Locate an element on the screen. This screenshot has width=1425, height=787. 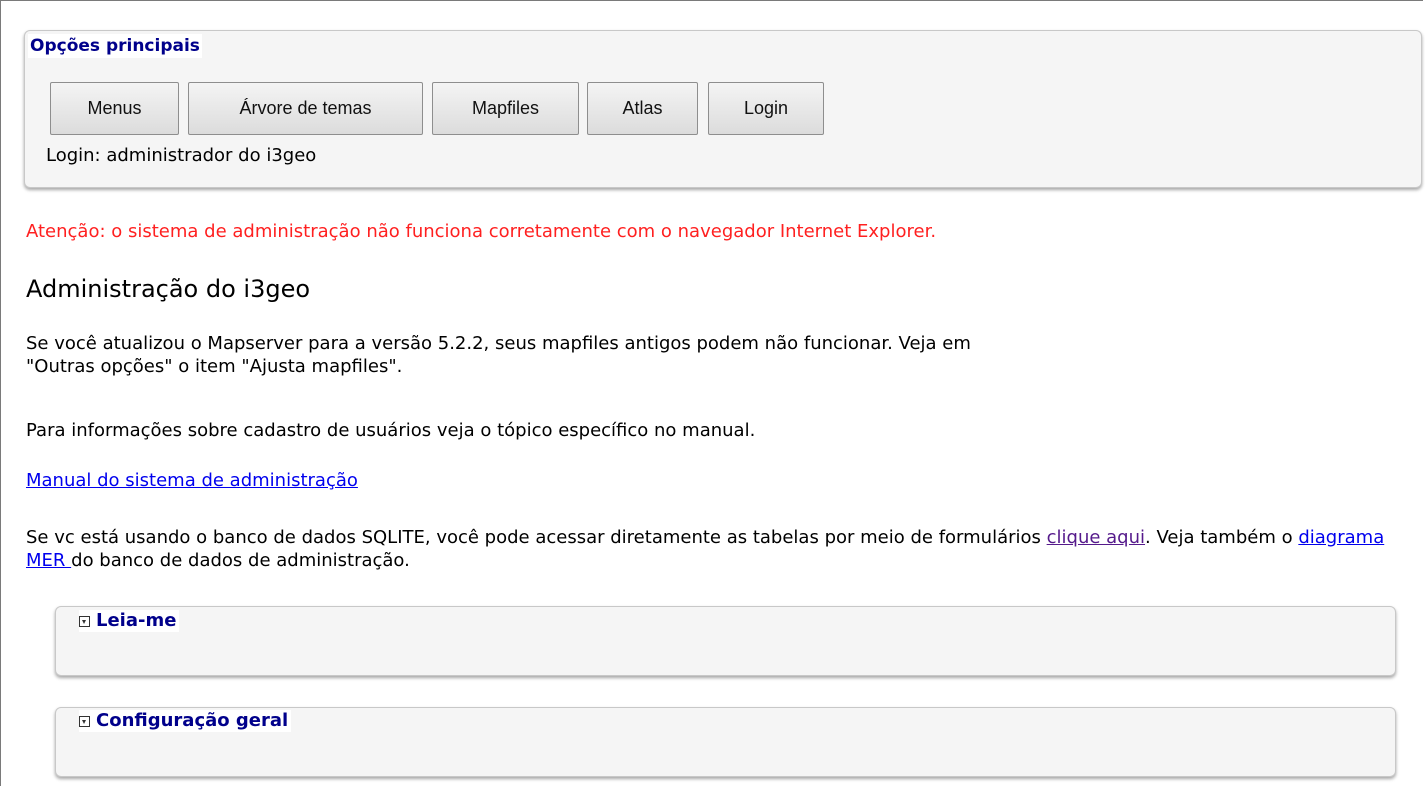
general-config-panel-header: Configuração geral is located at coordinates (185, 721).